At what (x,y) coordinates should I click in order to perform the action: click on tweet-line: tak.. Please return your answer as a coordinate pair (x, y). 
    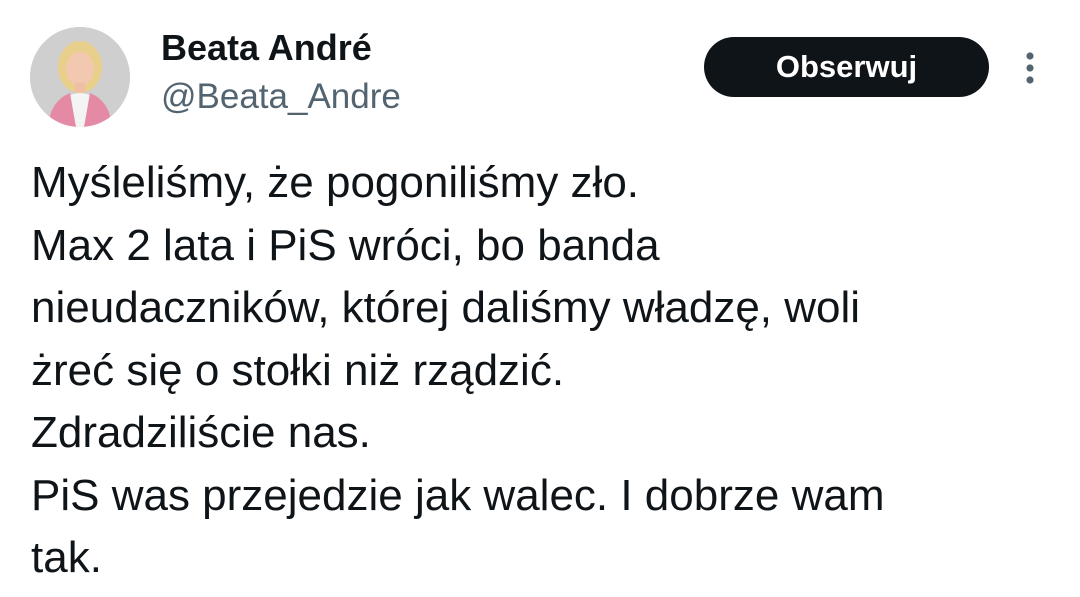
    Looking at the image, I should click on (66, 557).